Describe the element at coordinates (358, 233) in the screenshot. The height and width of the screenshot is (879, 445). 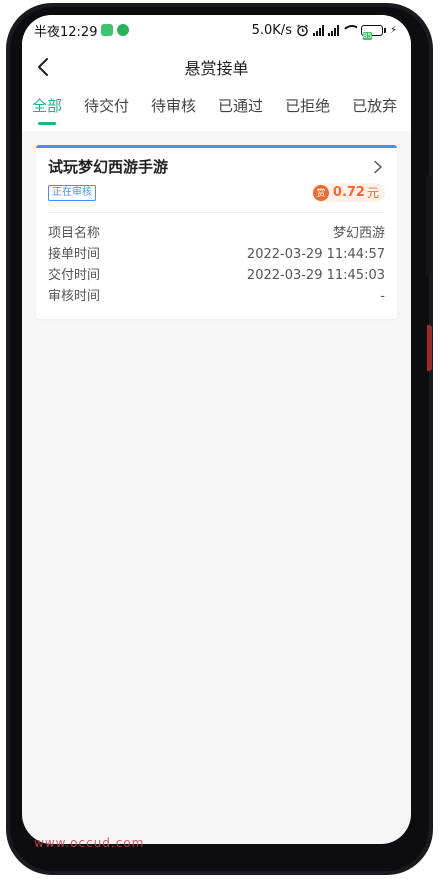
I see `detail-value: 梦幻西游` at that location.